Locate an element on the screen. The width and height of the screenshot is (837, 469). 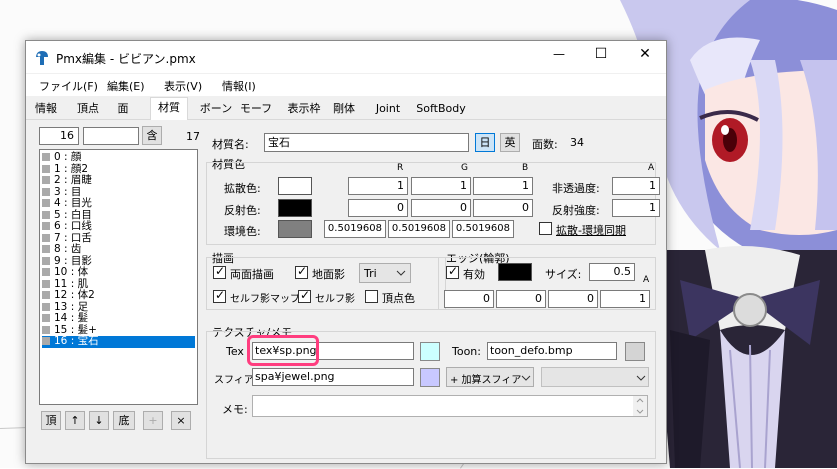
tex-highlight is located at coordinates (283, 350).